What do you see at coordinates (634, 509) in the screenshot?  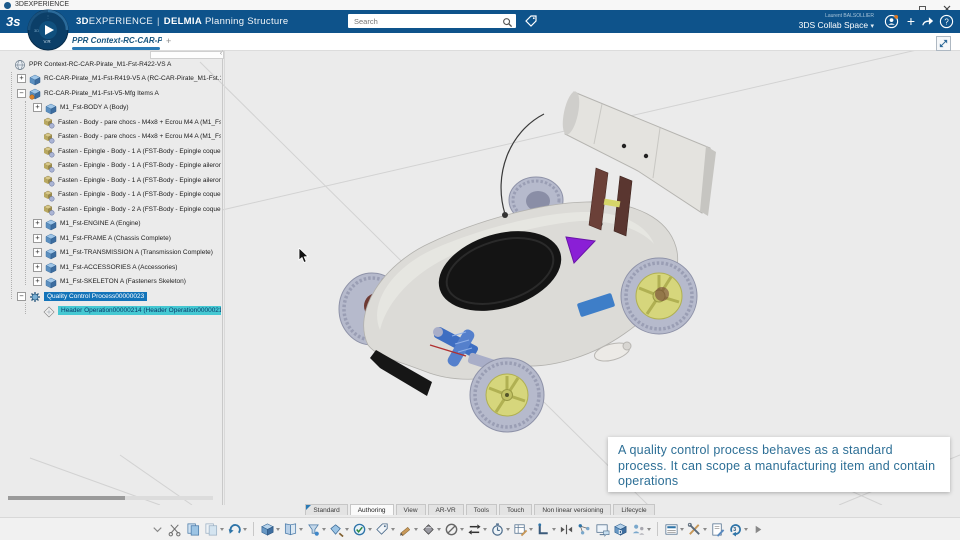 I see `ribbon-tab-lifecycle: Lifecycle` at bounding box center [634, 509].